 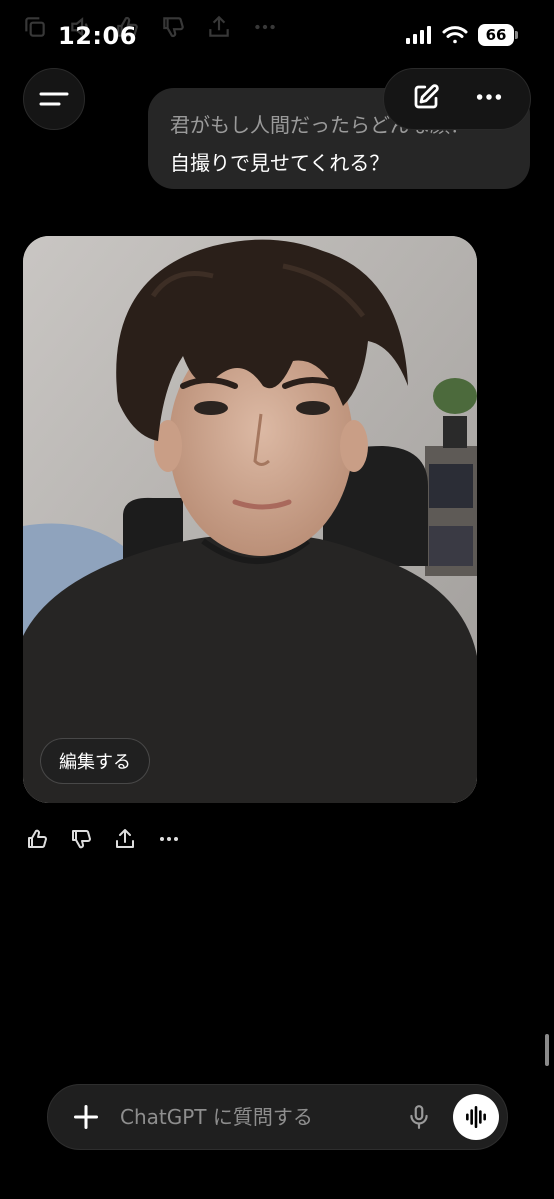 What do you see at coordinates (280, 163) in the screenshot?
I see `user-message-line-2: 自撮りで見せてくれる？` at bounding box center [280, 163].